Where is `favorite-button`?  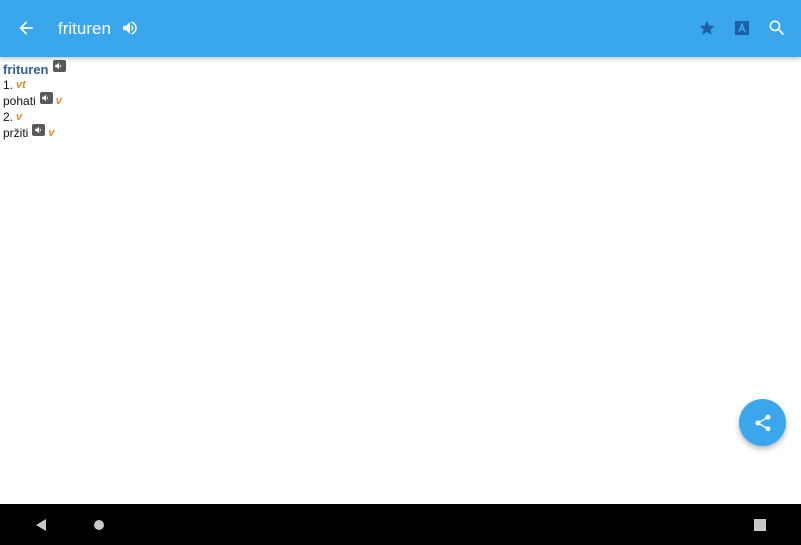 favorite-button is located at coordinates (707, 28).